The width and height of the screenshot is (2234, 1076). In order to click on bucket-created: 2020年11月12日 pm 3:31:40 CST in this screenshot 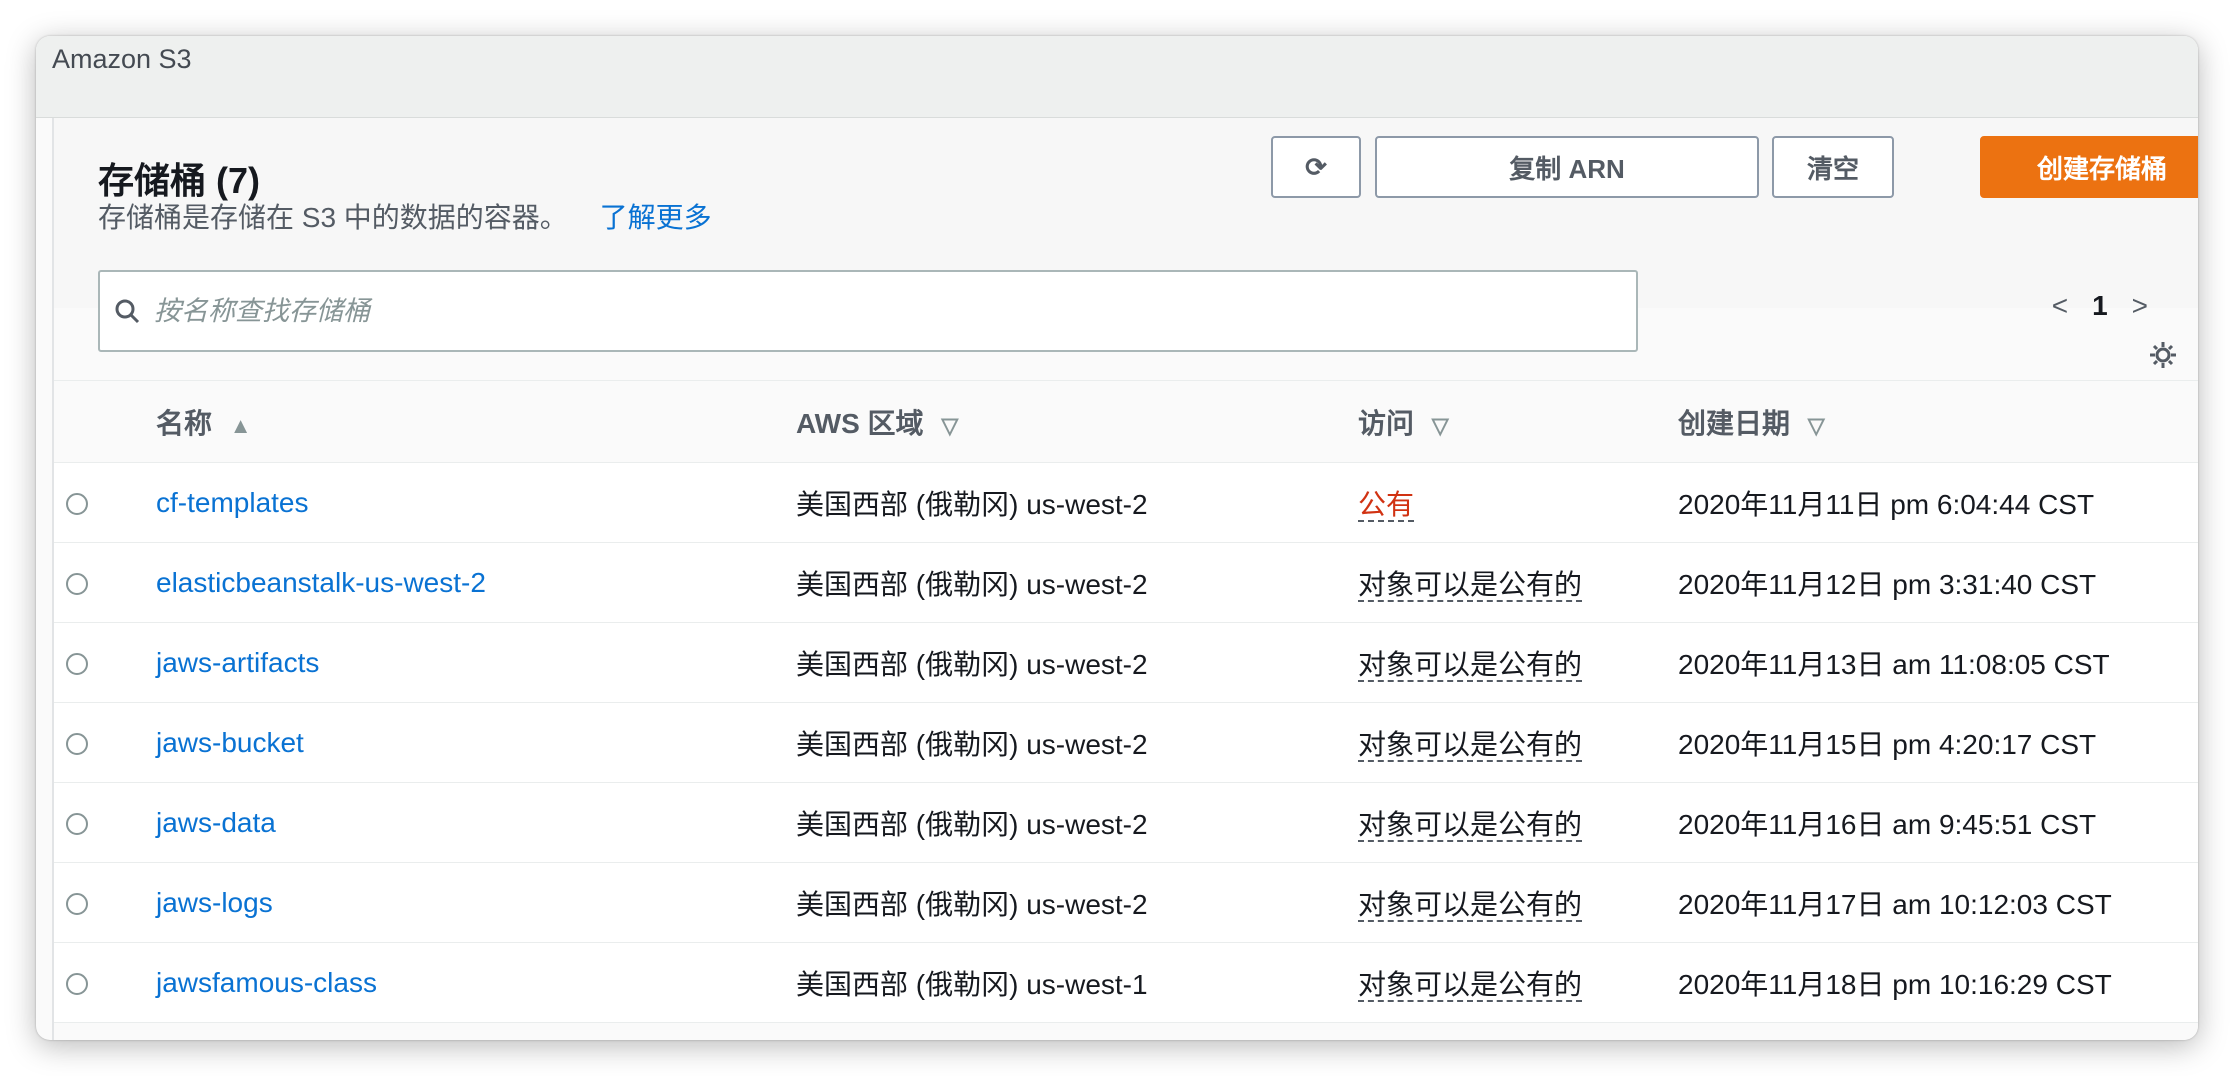, I will do `click(1932, 582)`.